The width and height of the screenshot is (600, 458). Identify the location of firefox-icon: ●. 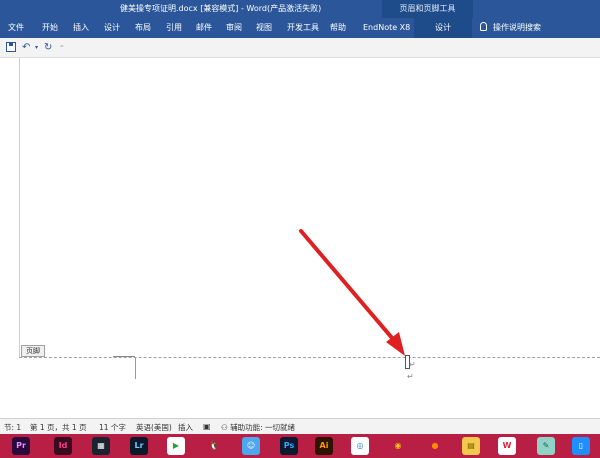
(435, 446).